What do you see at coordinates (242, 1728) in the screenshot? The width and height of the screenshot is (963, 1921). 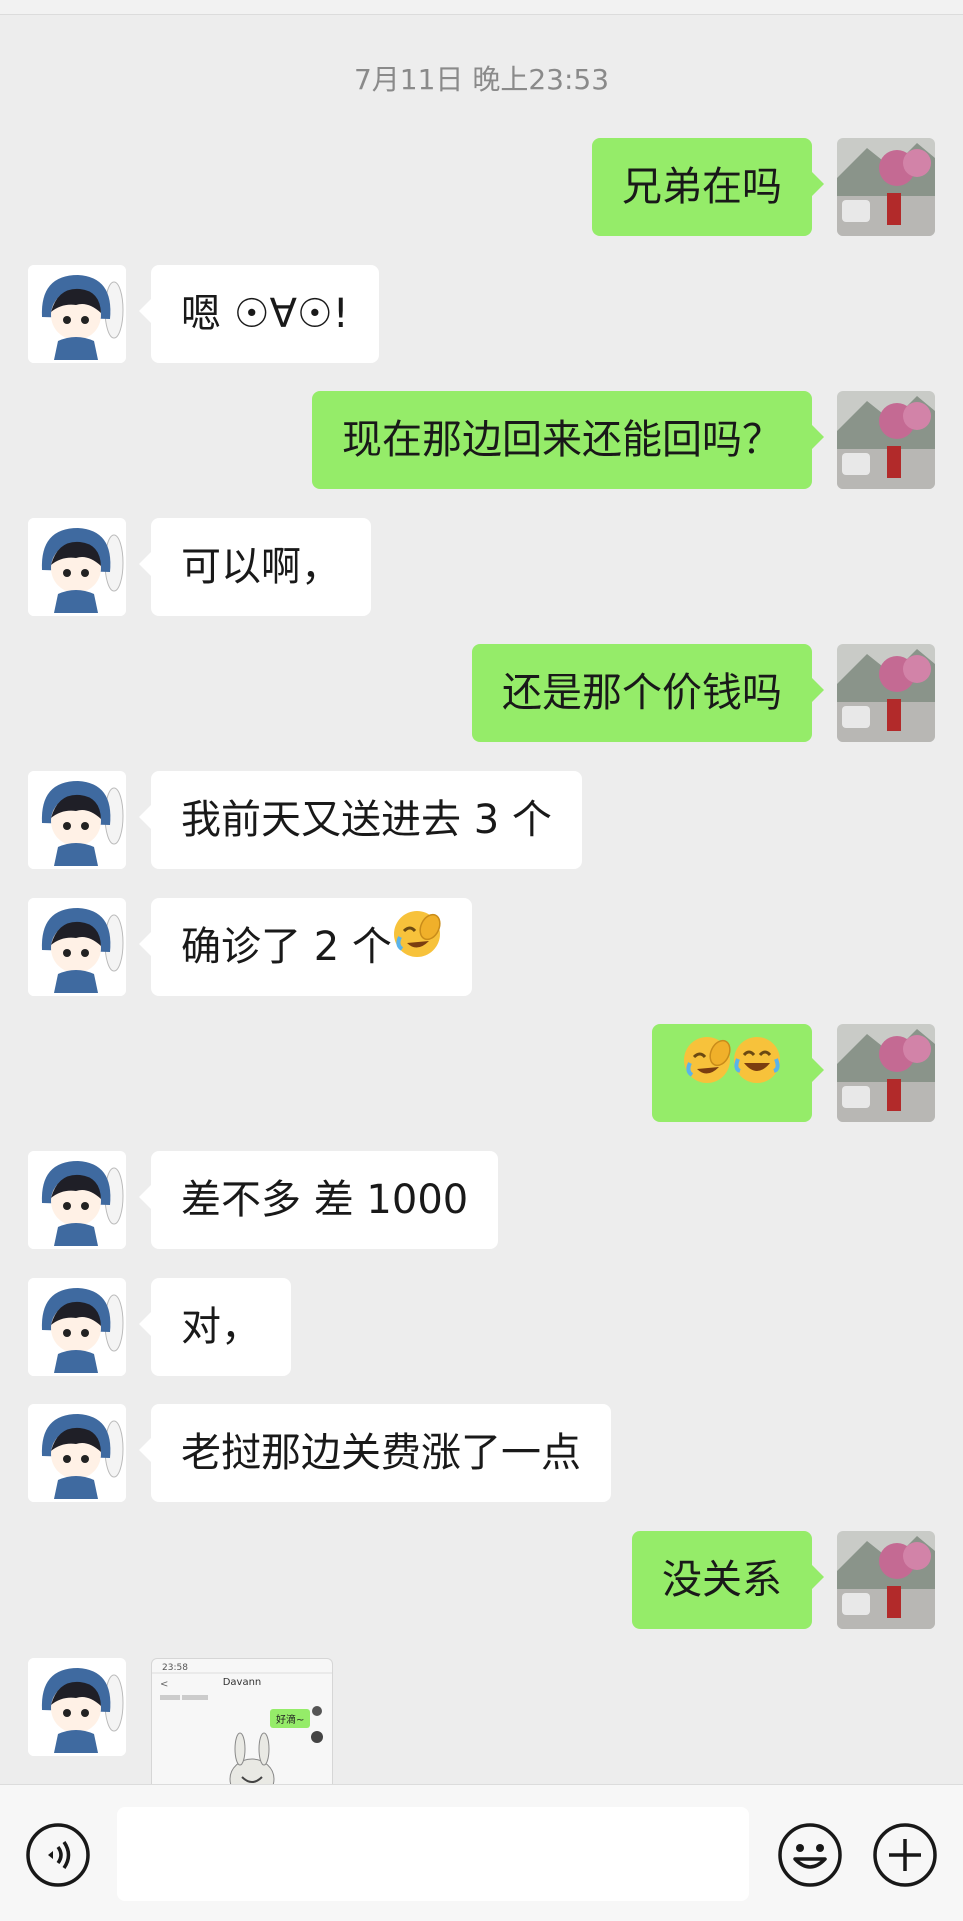 I see `thumbnail-sticker-icon: <` at bounding box center [242, 1728].